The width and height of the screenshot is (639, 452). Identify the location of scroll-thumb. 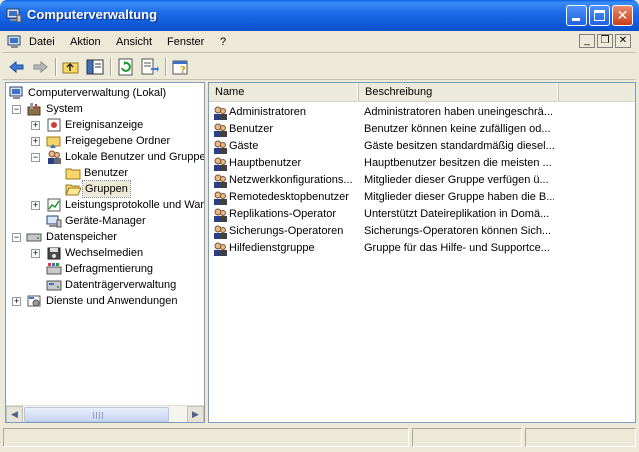
(96, 414).